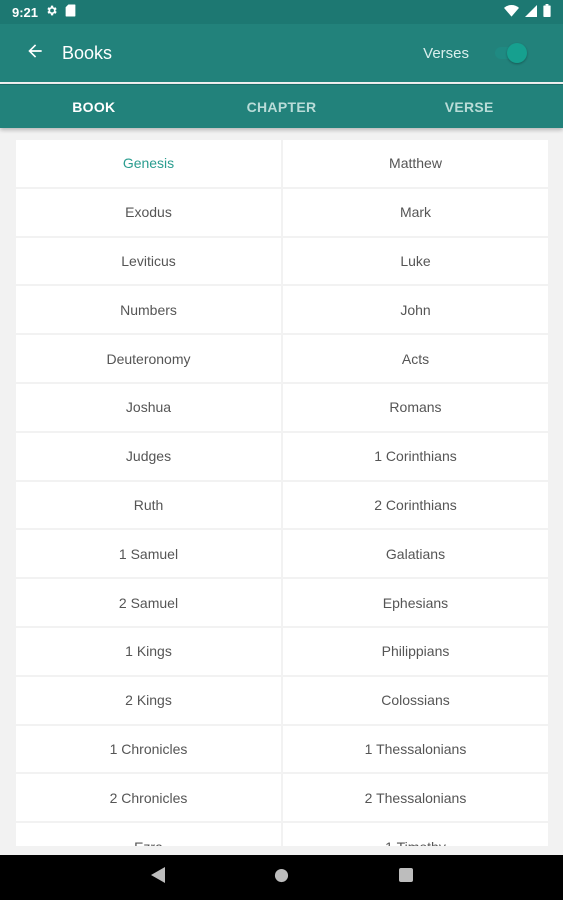  What do you see at coordinates (148, 749) in the screenshot?
I see `book-item: 1 Chronicles` at bounding box center [148, 749].